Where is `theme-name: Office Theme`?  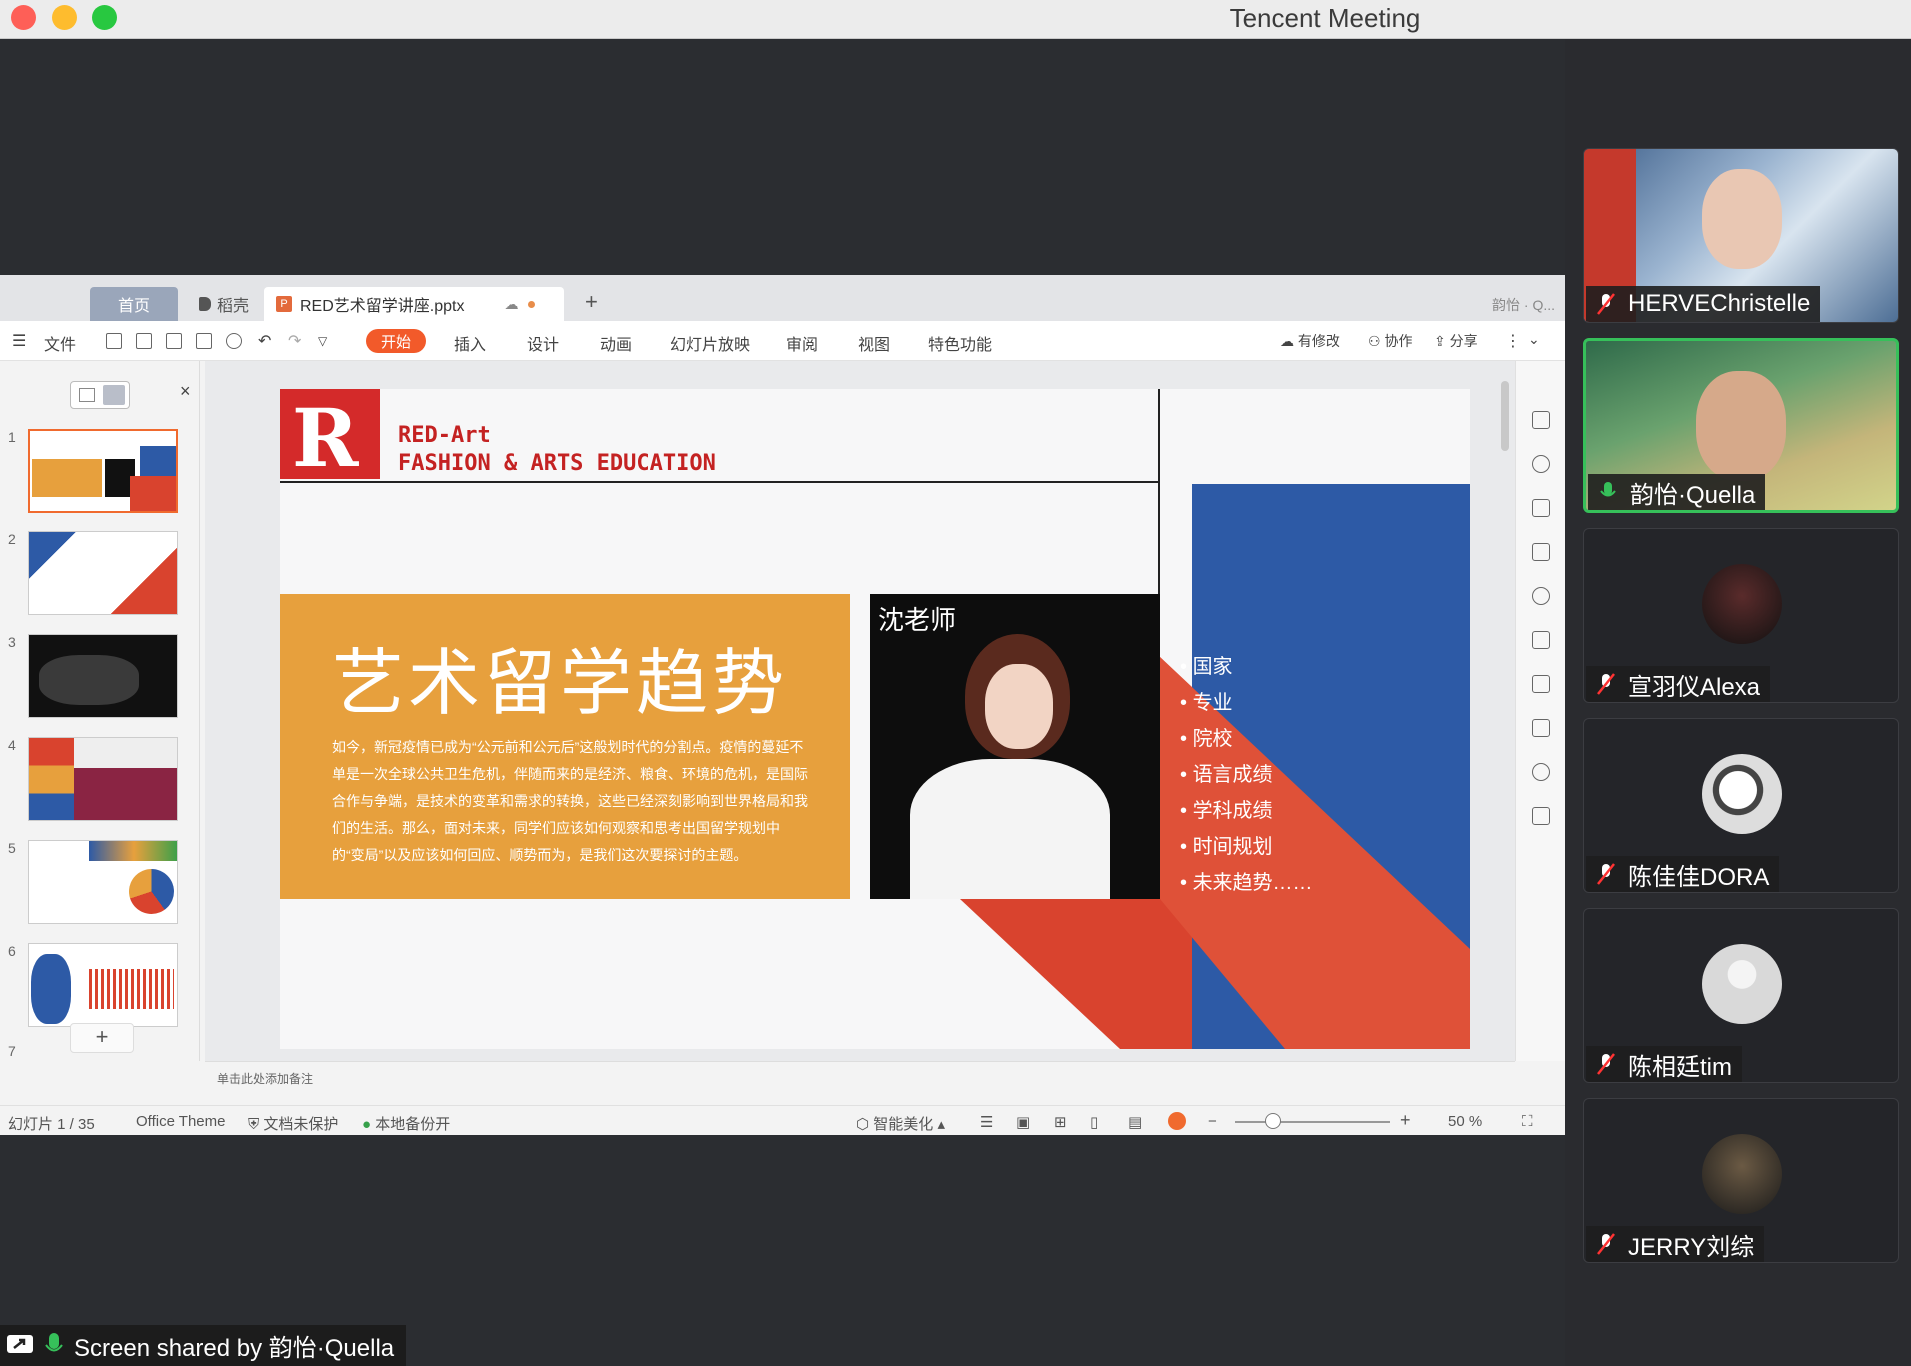
theme-name: Office Theme is located at coordinates (181, 1121).